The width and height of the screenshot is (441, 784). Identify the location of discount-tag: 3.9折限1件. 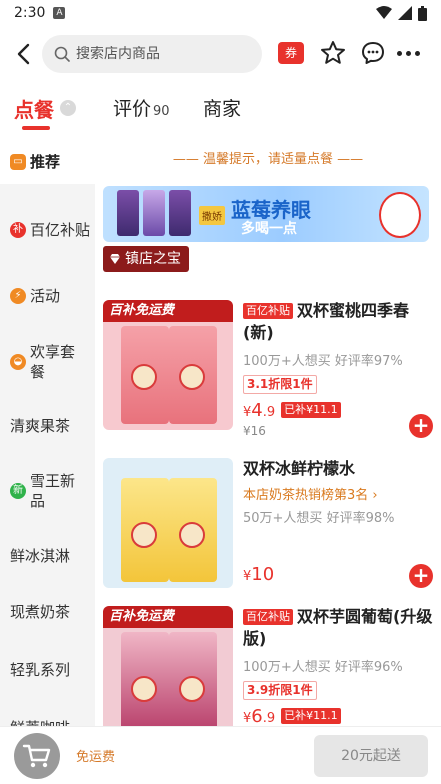
(280, 690).